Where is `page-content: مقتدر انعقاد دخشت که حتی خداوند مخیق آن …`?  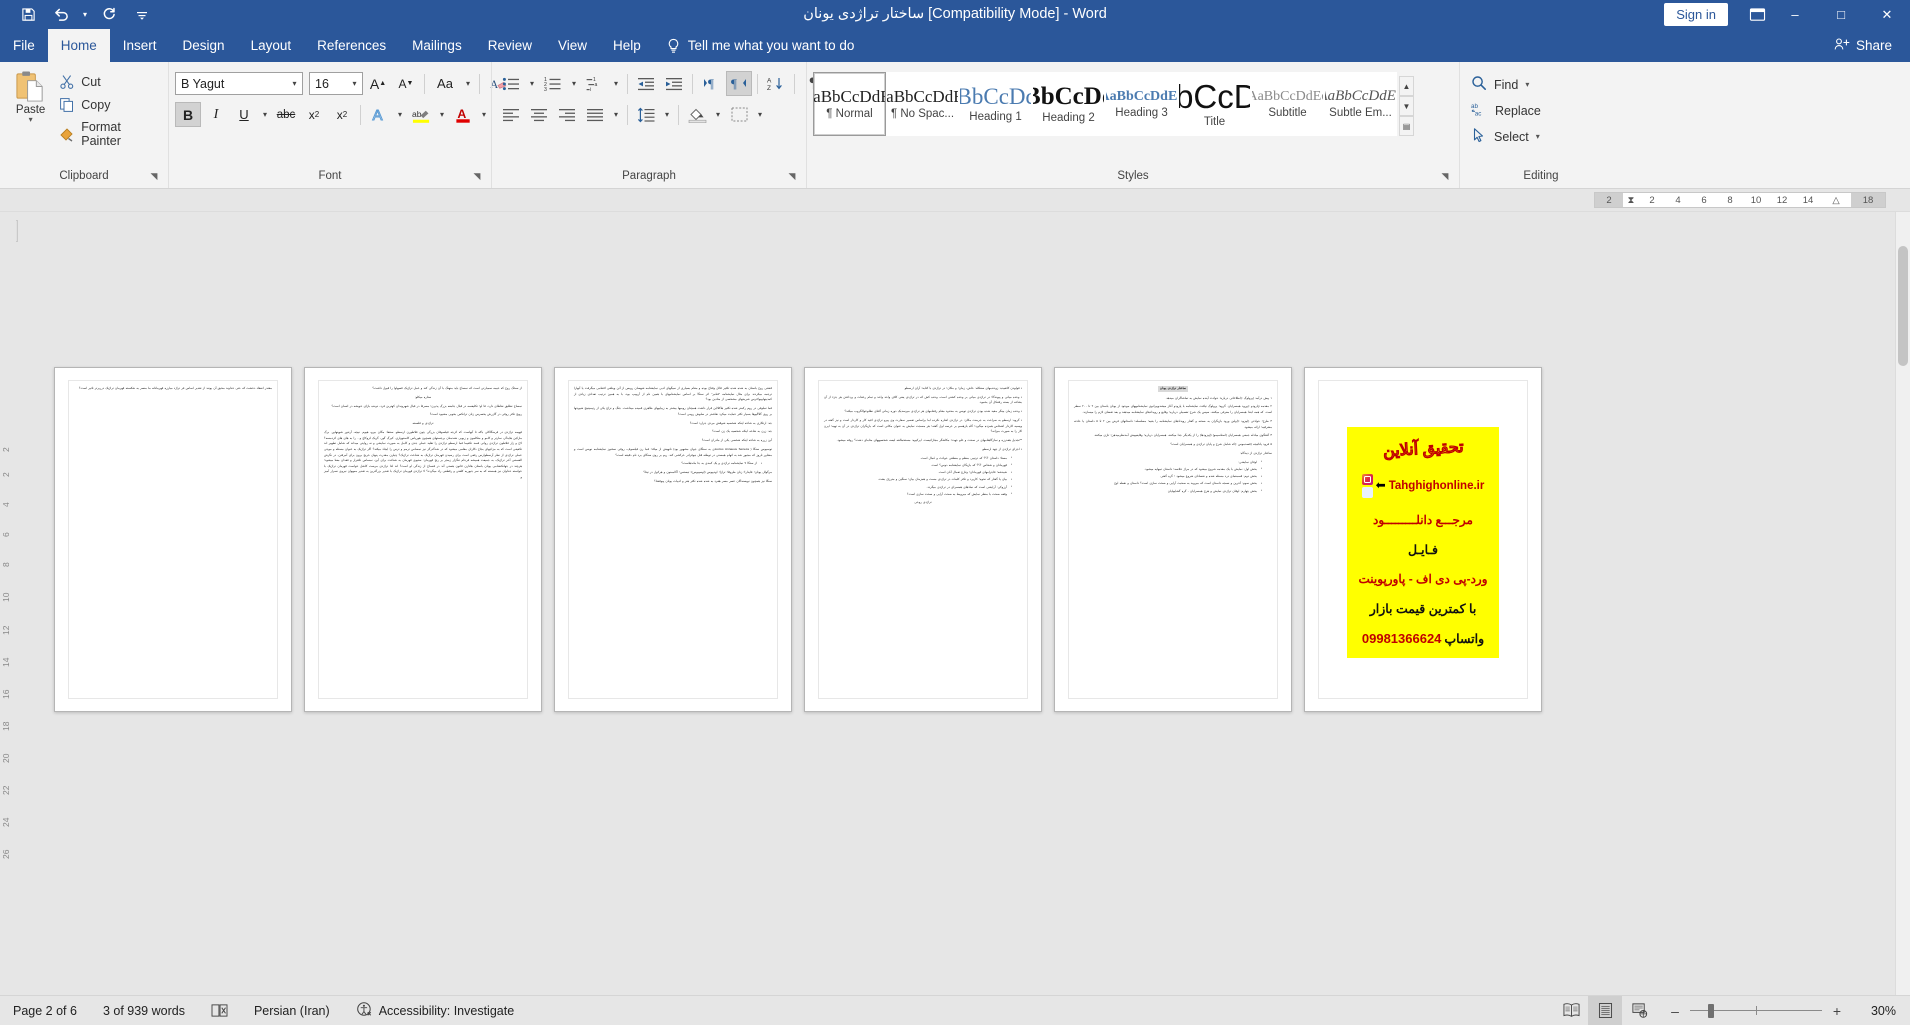
page-content: مقتدر انعقاد دخشت که حتی خداوند مخیق آن … is located at coordinates (173, 539).